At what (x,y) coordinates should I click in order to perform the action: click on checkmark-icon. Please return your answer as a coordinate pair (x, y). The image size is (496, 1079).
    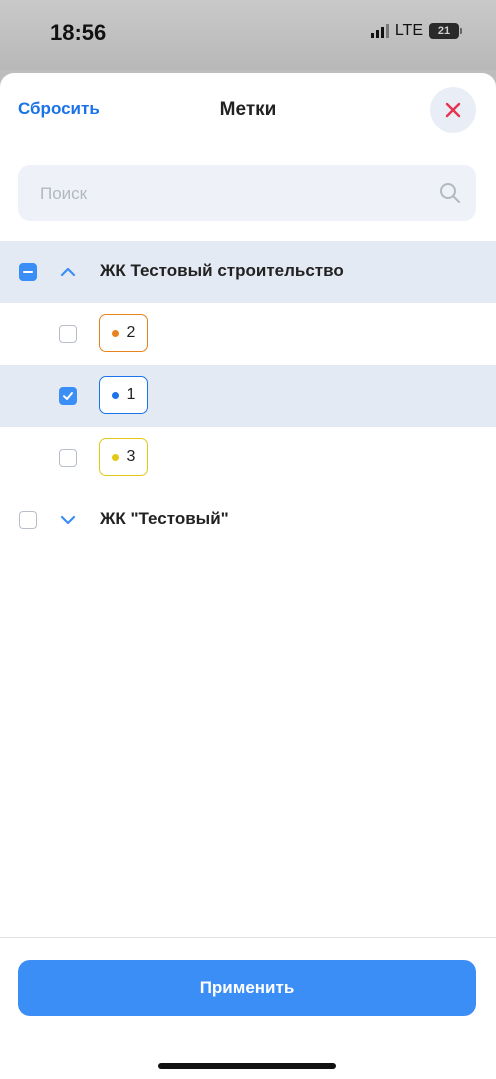
    Looking at the image, I should click on (68, 396).